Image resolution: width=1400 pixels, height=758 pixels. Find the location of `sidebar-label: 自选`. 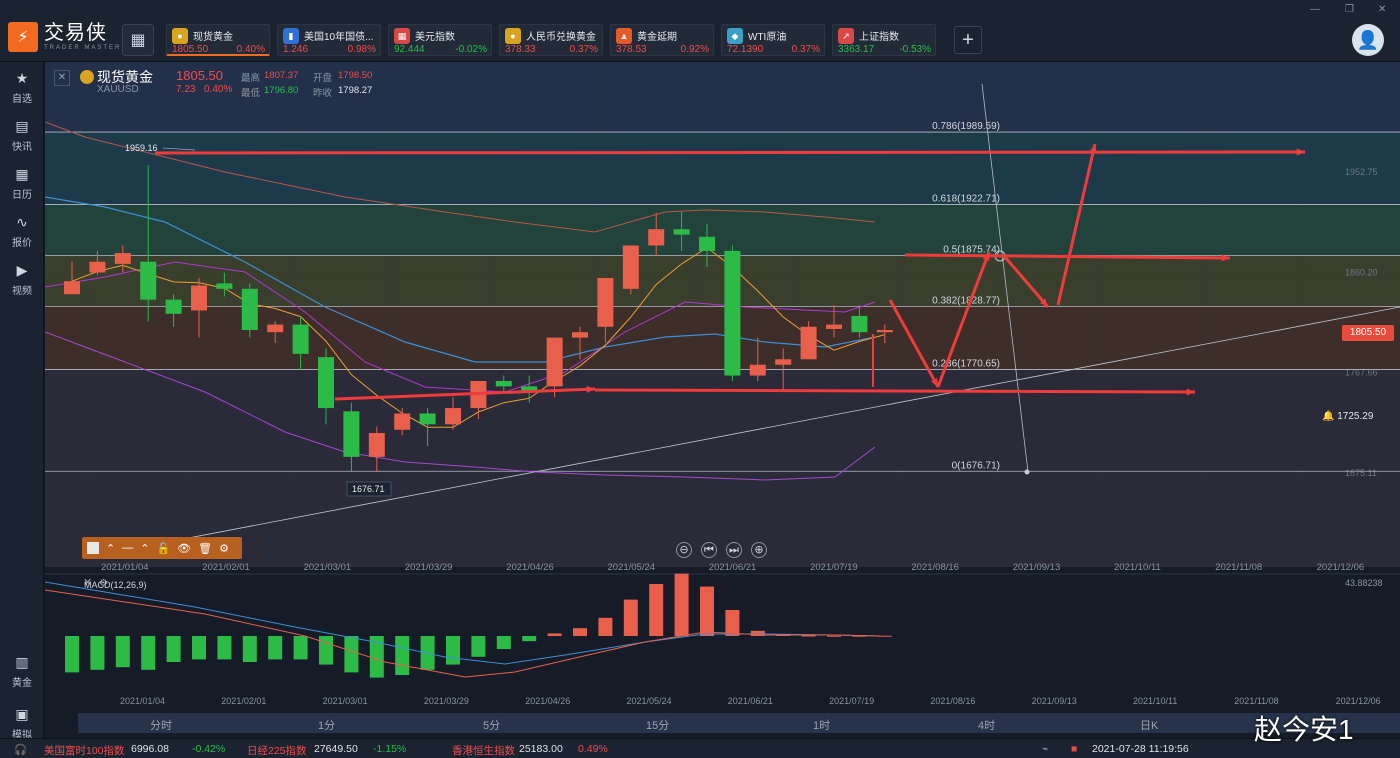

sidebar-label: 自选 is located at coordinates (22, 99).